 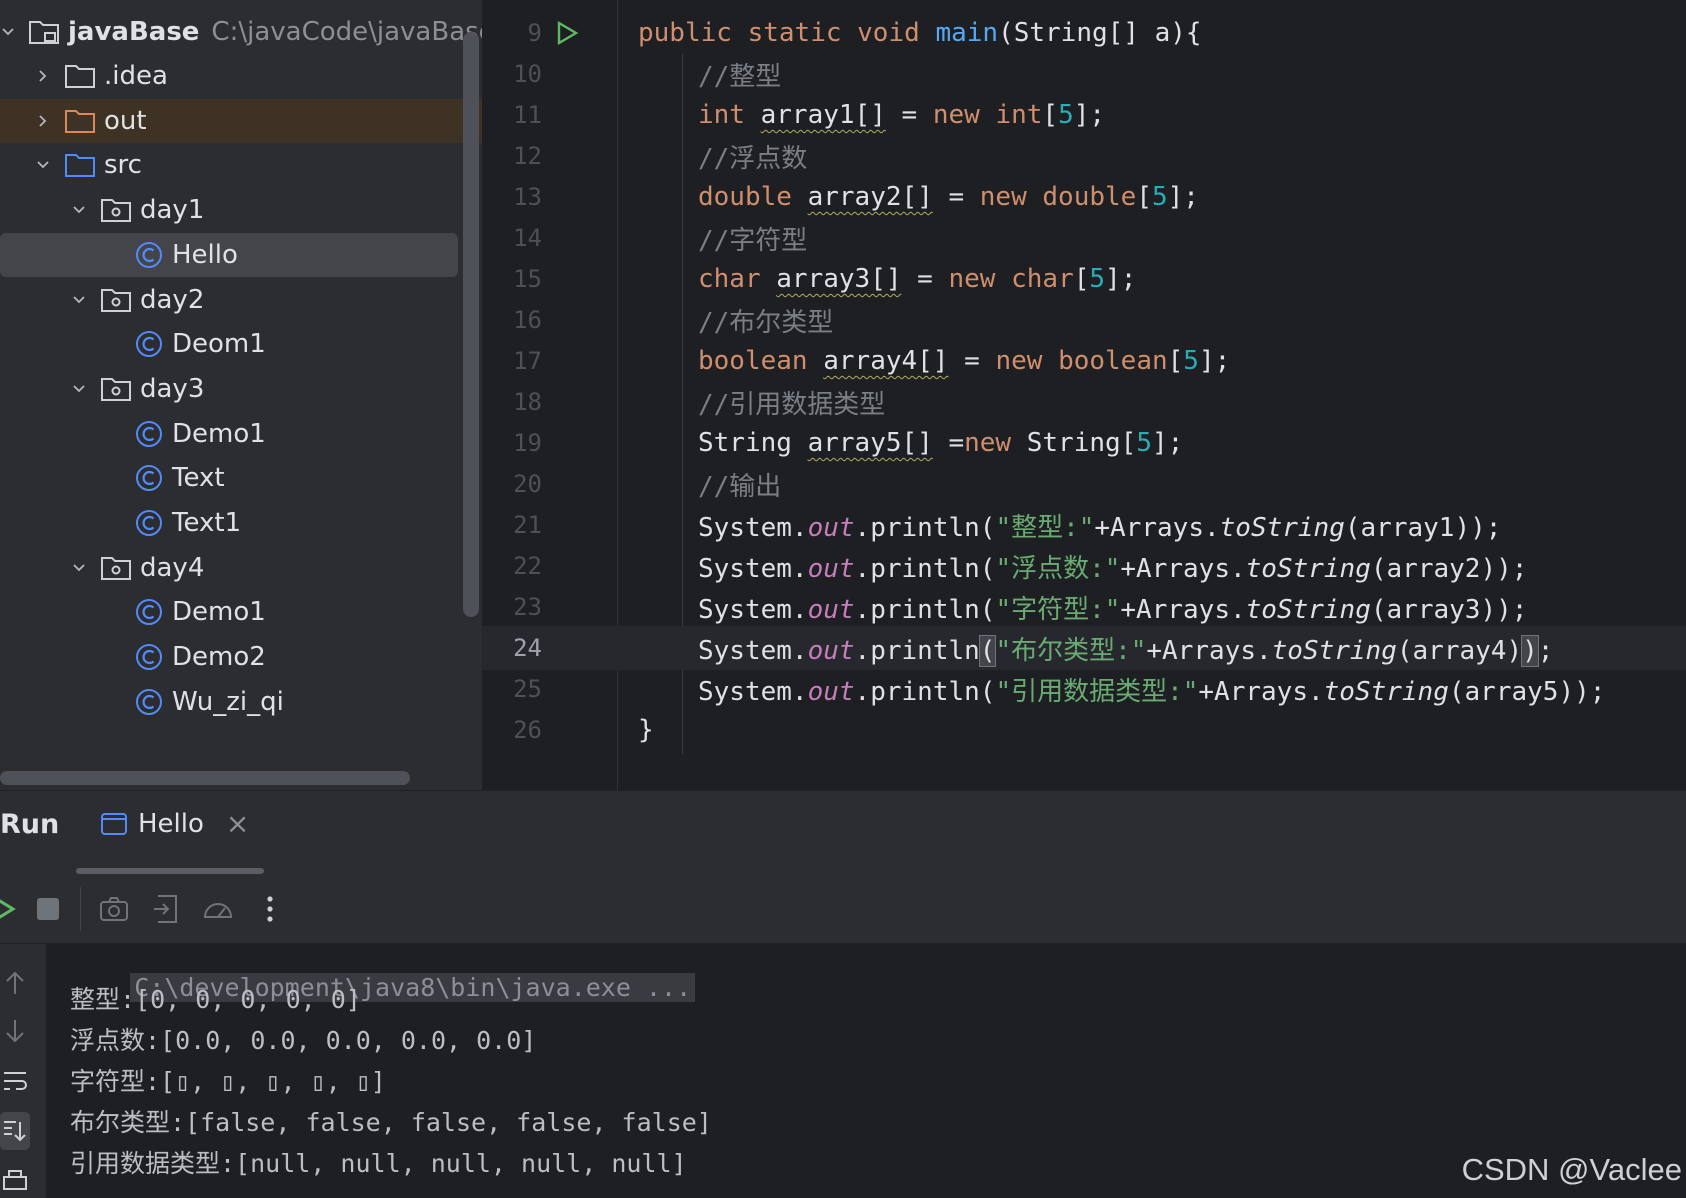 I want to click on code-token: }, so click(x=646, y=730).